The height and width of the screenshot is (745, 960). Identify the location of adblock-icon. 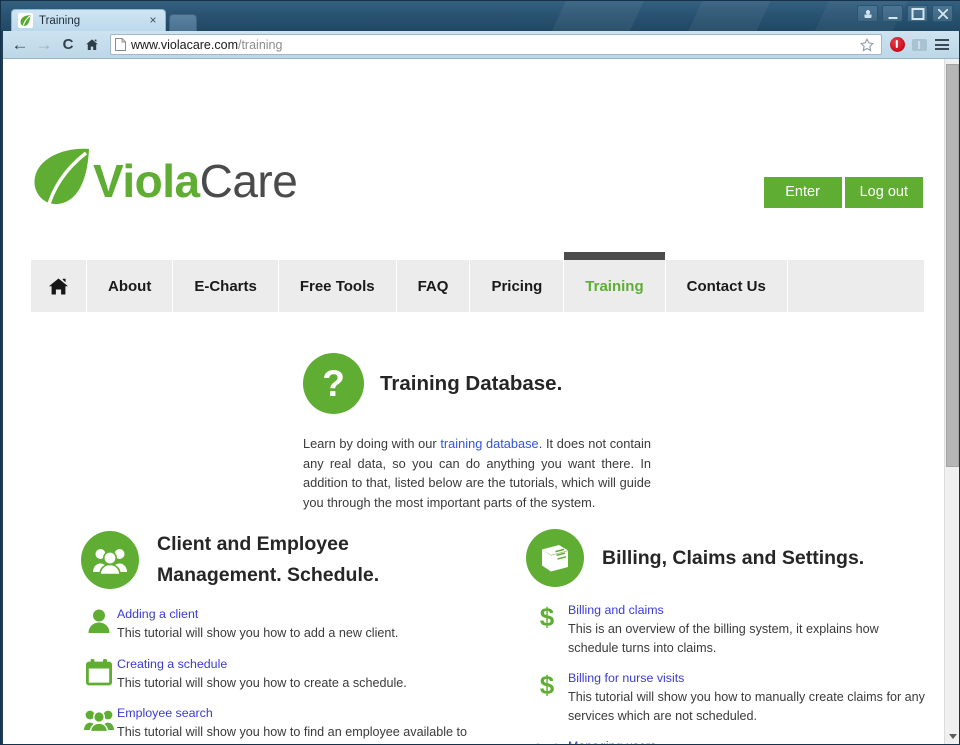
(897, 45).